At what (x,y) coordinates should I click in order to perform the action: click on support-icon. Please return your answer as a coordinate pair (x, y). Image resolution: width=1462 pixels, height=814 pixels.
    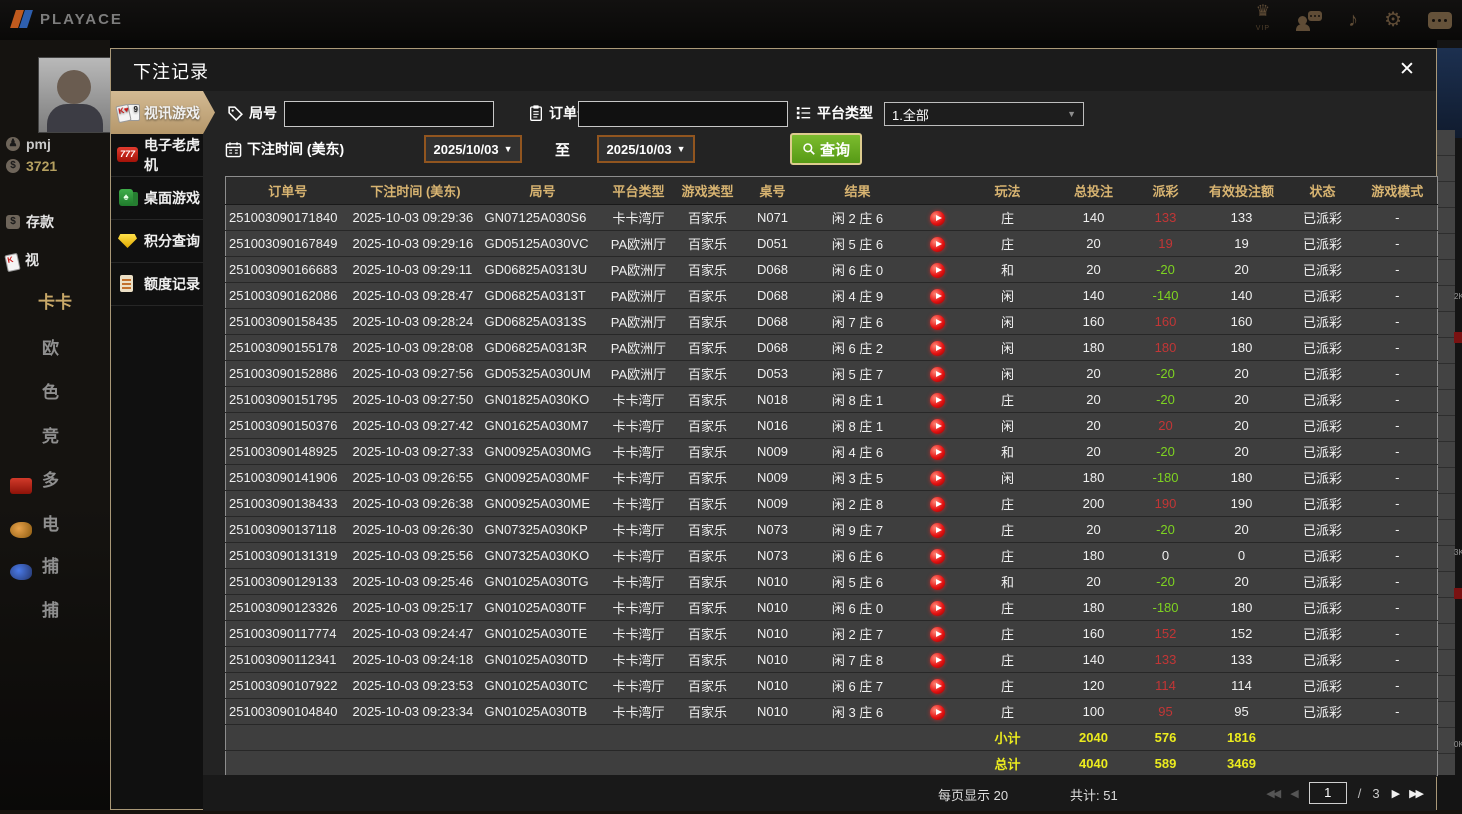
    Looking at the image, I should click on (1309, 20).